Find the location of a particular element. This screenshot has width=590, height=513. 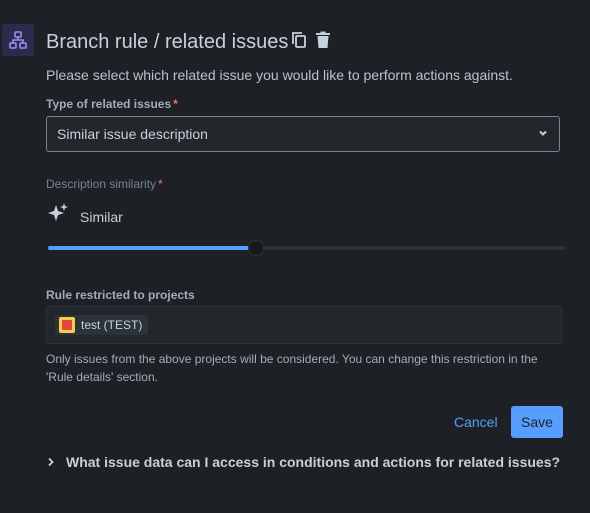

similarity-value: Similar is located at coordinates (101, 217).